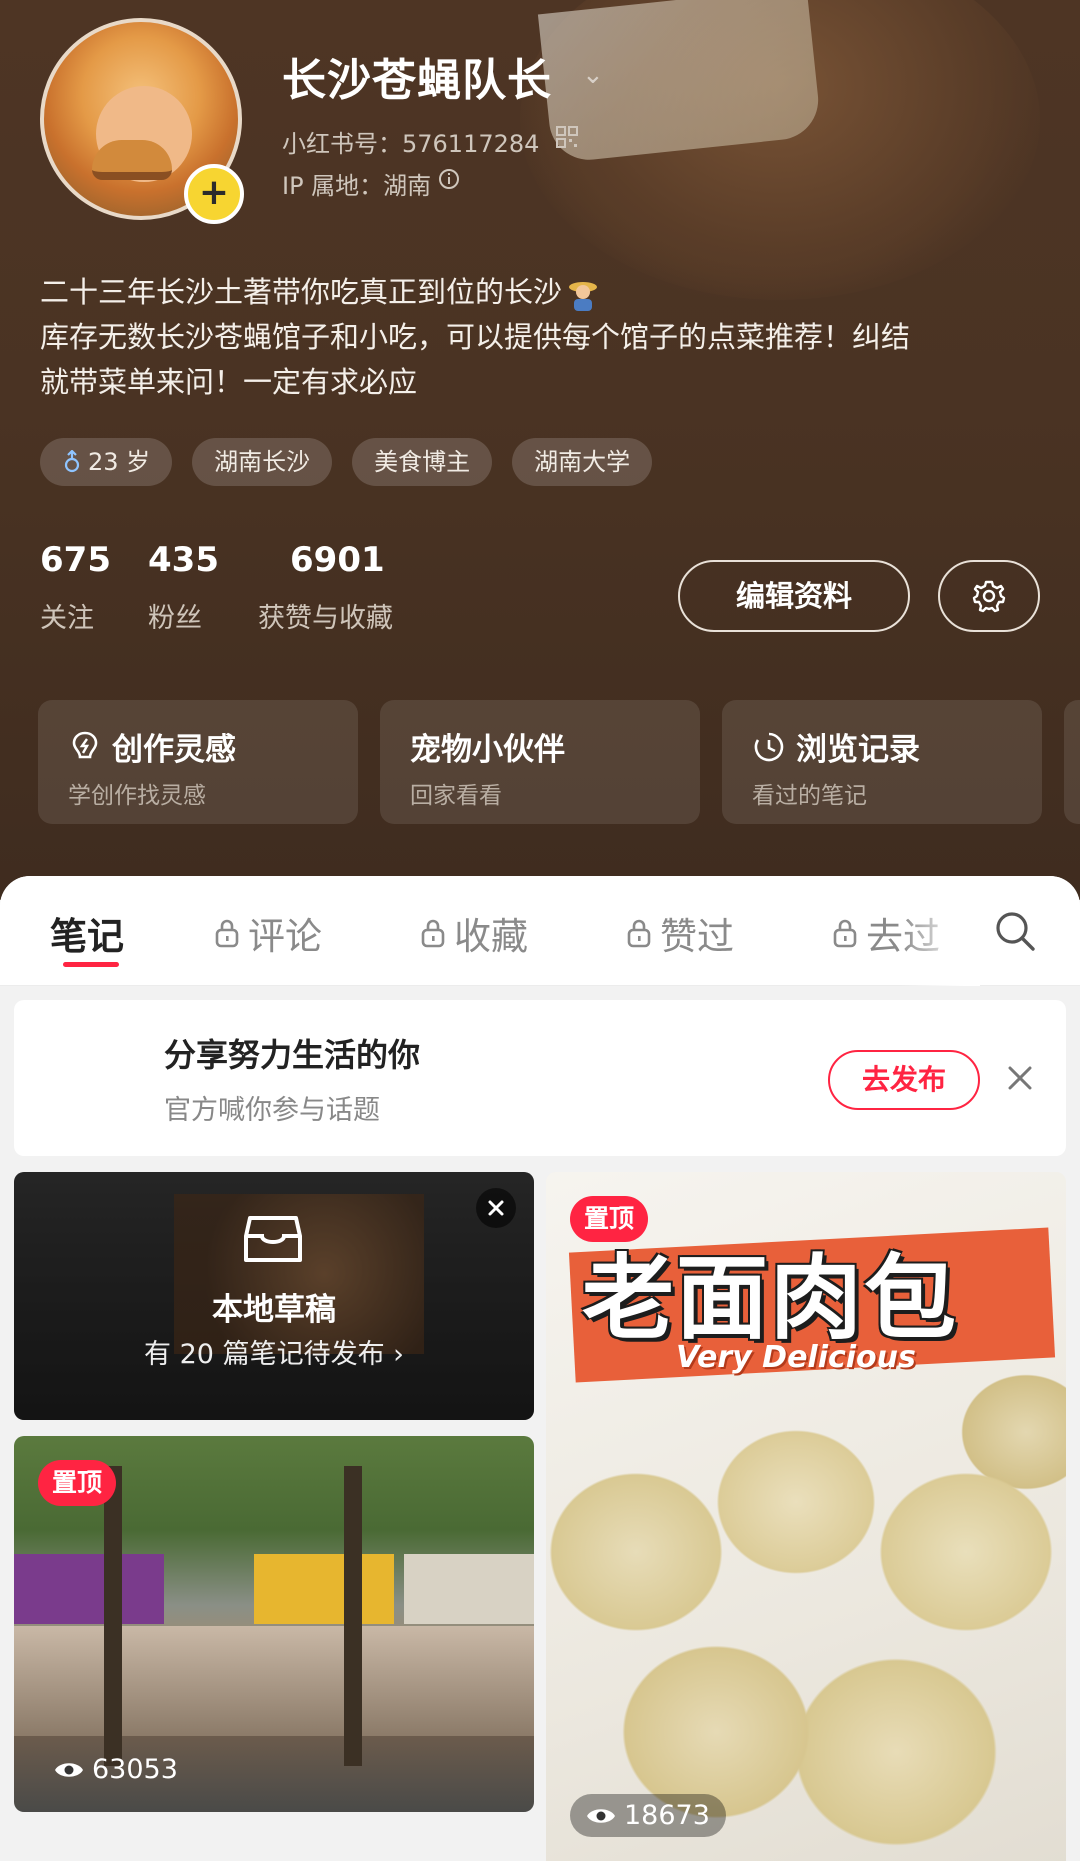 The height and width of the screenshot is (1861, 1080). I want to click on card-title: 宠物小伙伴, so click(487, 746).